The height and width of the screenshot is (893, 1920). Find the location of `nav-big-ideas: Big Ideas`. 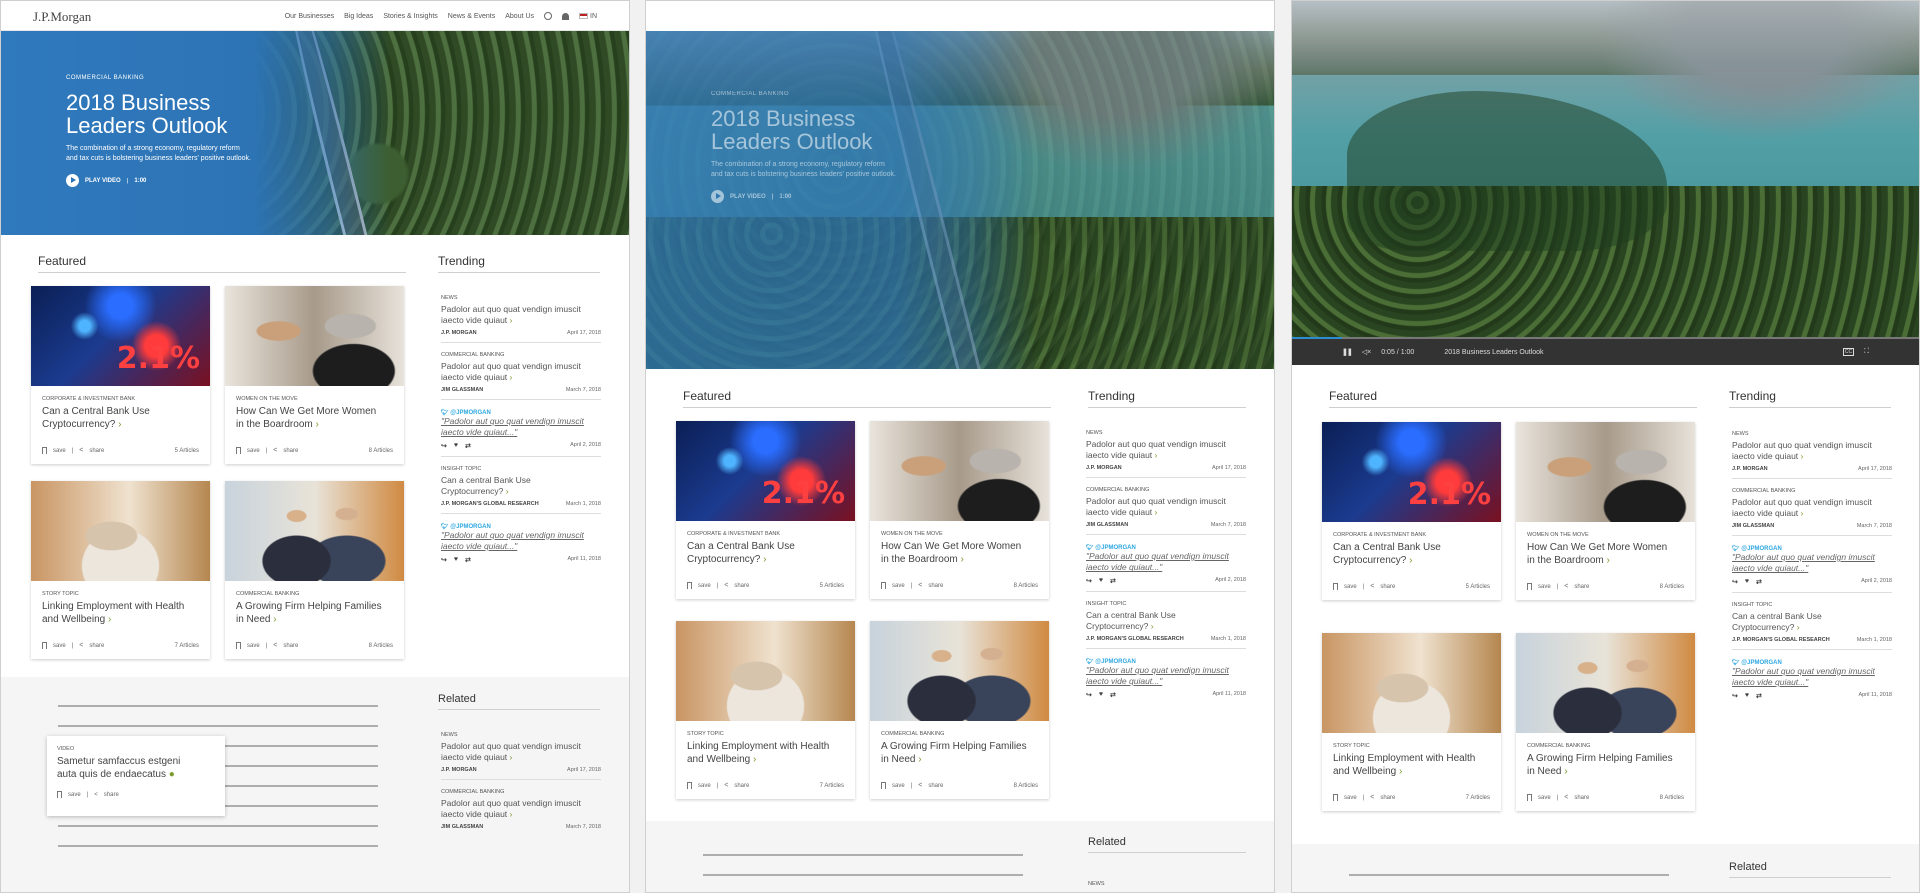

nav-big-ideas: Big Ideas is located at coordinates (358, 16).